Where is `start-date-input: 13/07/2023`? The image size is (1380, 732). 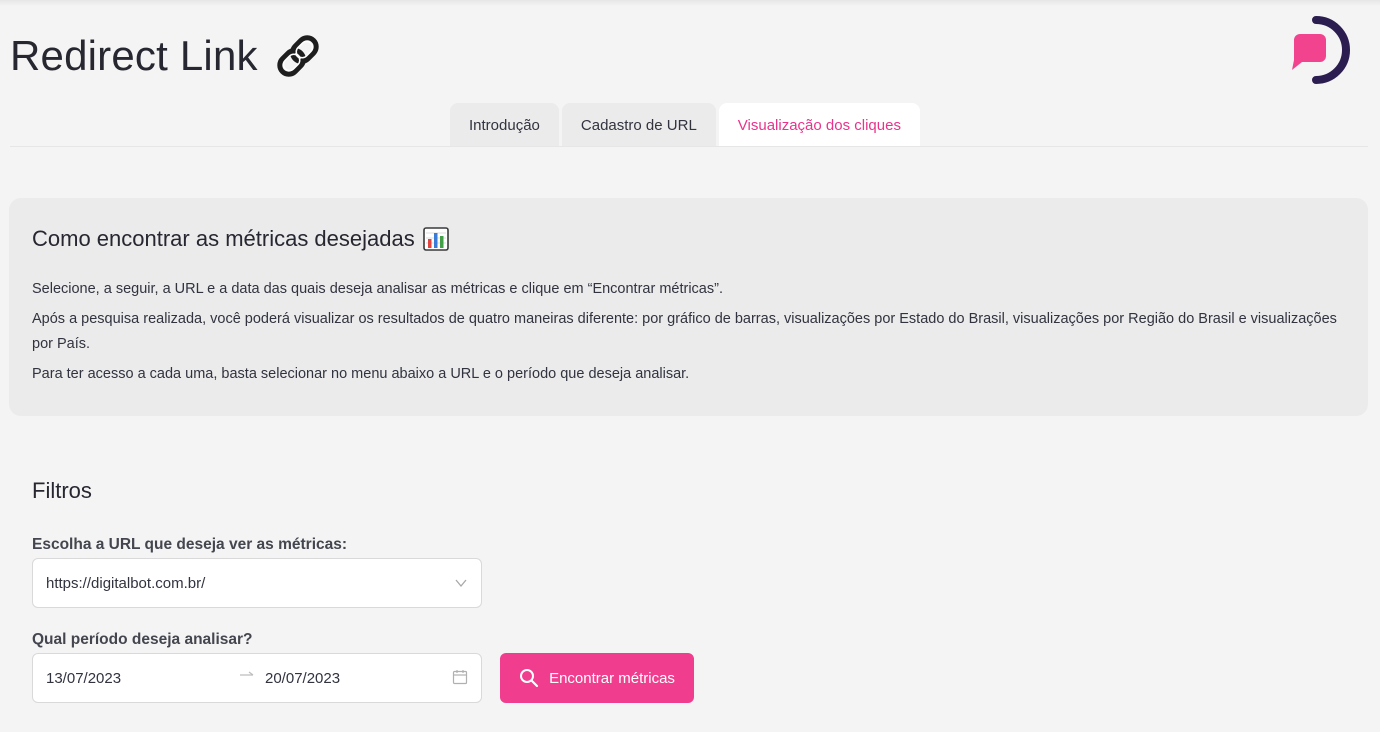 start-date-input: 13/07/2023 is located at coordinates (83, 678).